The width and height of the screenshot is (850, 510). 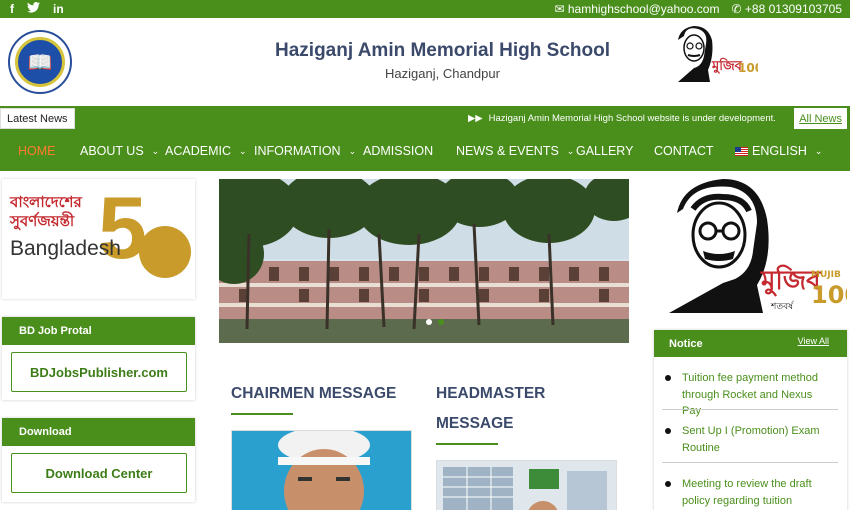 What do you see at coordinates (297, 151) in the screenshot?
I see `nav-information-label: INFORMATION` at bounding box center [297, 151].